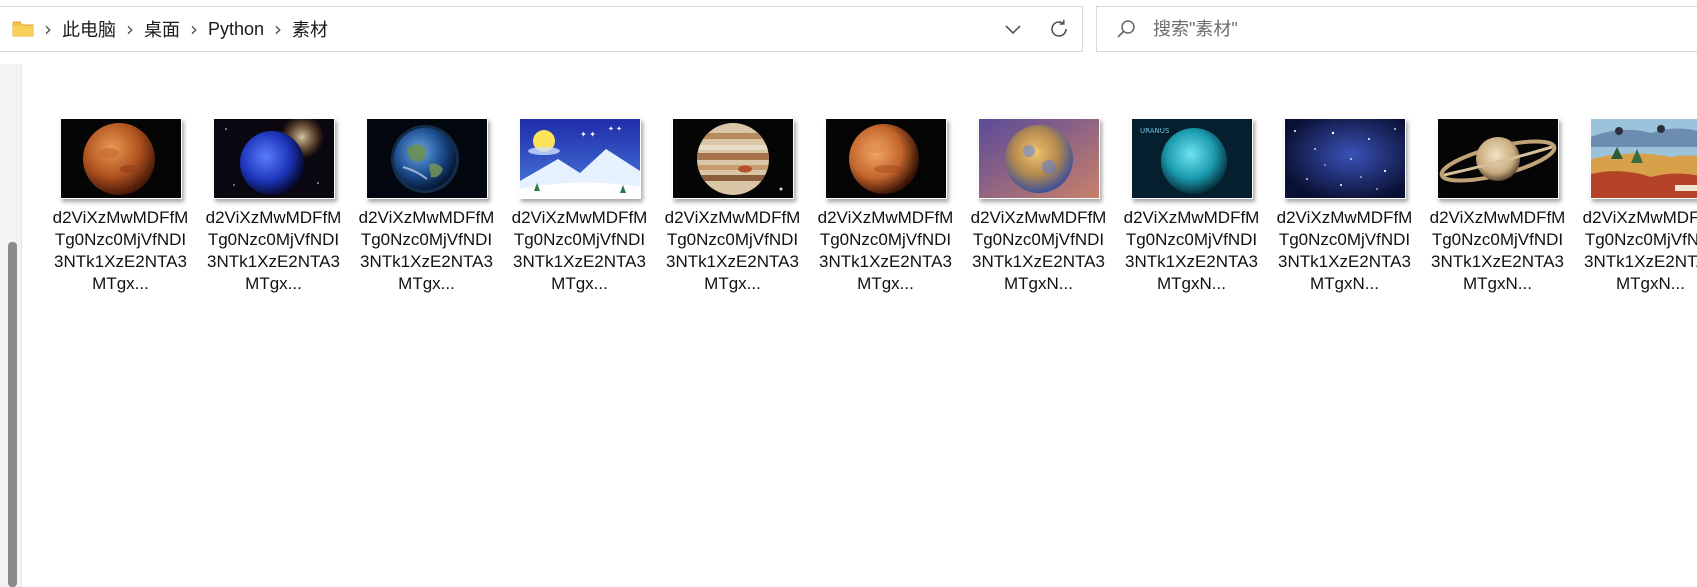 This screenshot has width=1697, height=587. What do you see at coordinates (1191, 158) in the screenshot?
I see `file-thumbnail-uranus: URANUS` at bounding box center [1191, 158].